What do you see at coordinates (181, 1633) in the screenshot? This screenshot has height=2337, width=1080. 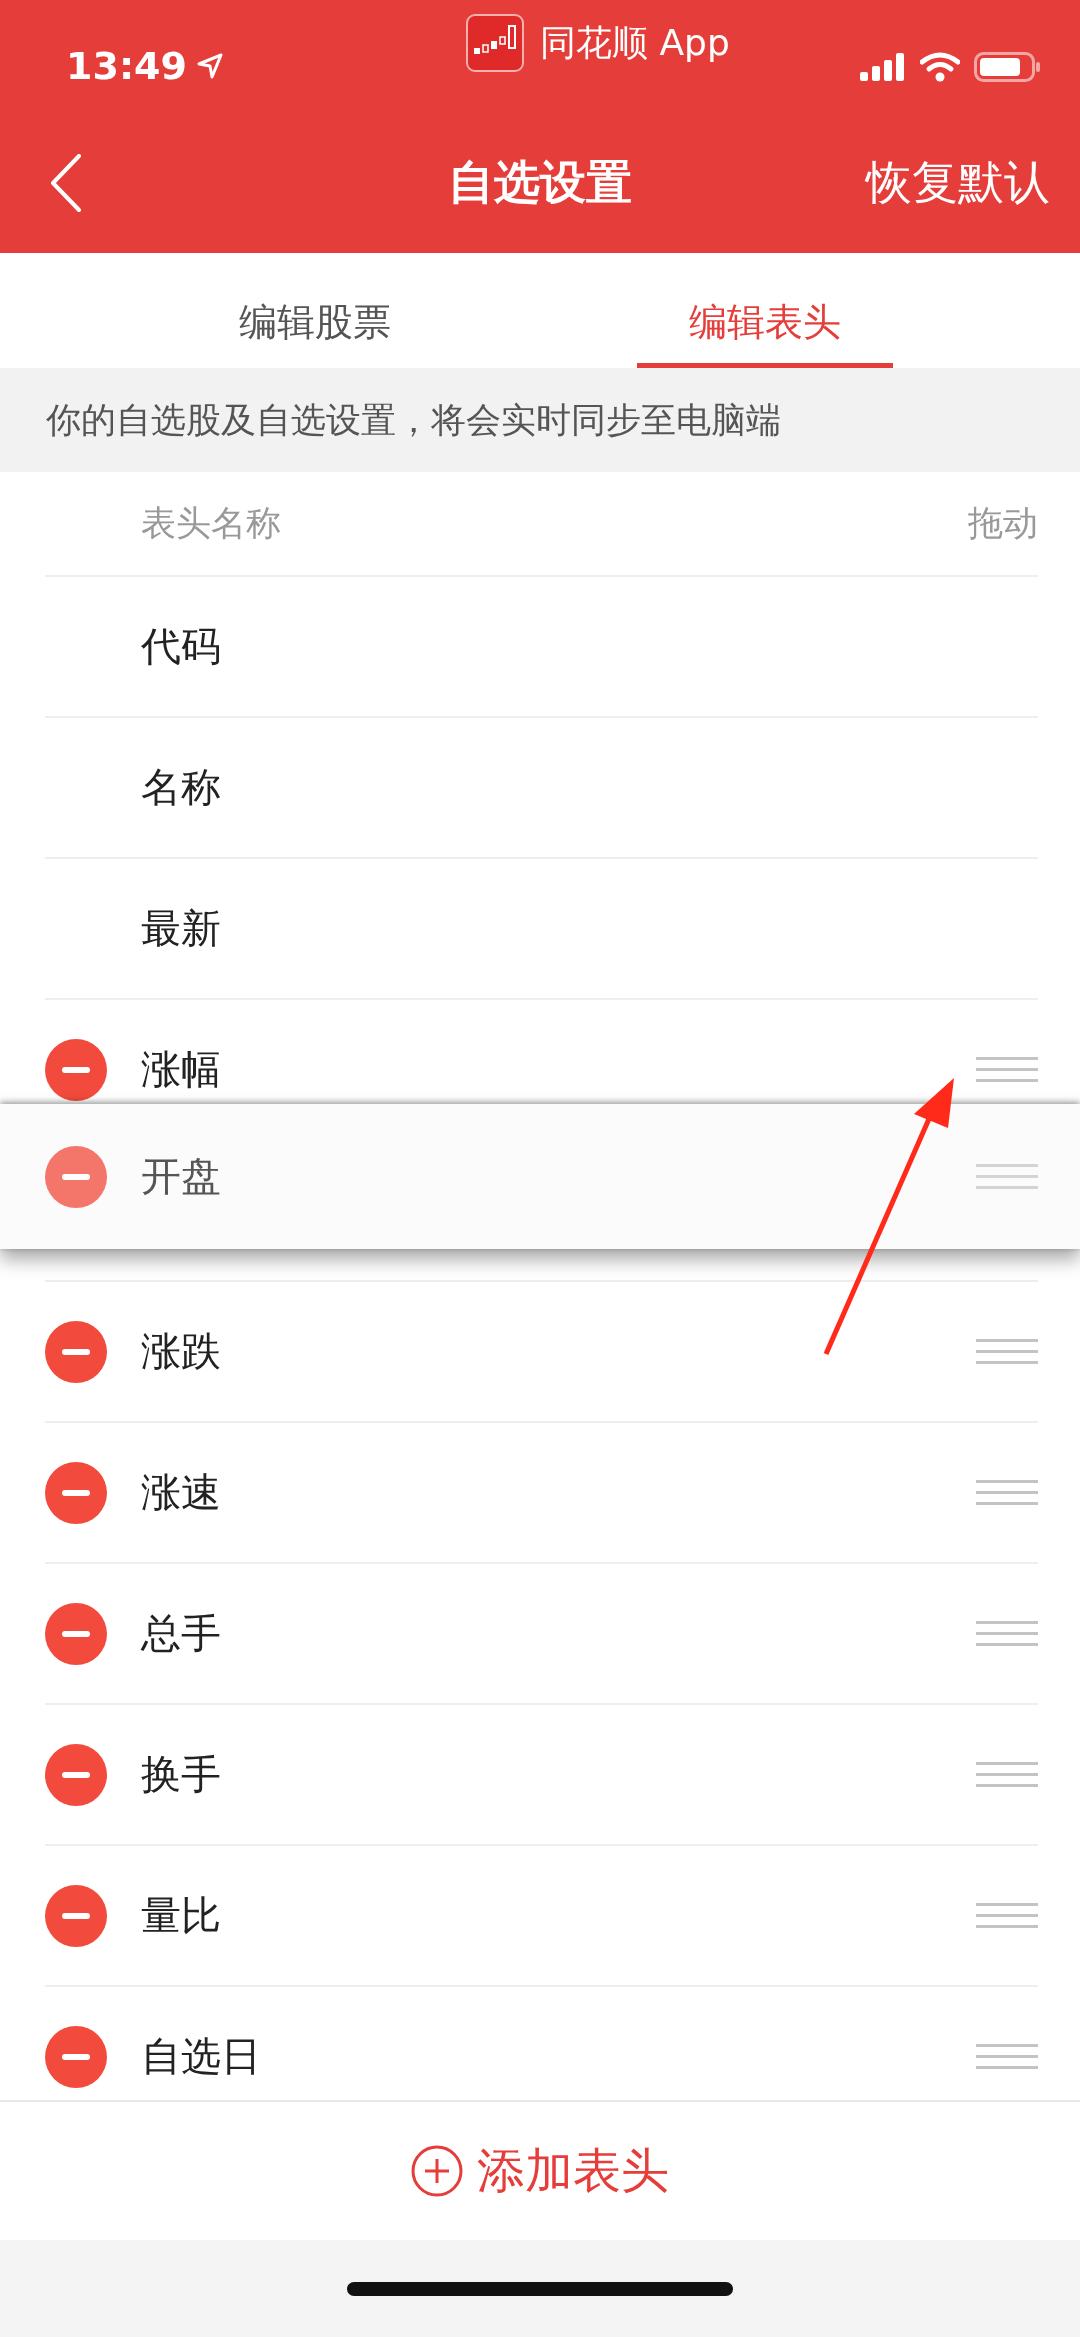 I see `column-label: 总手` at bounding box center [181, 1633].